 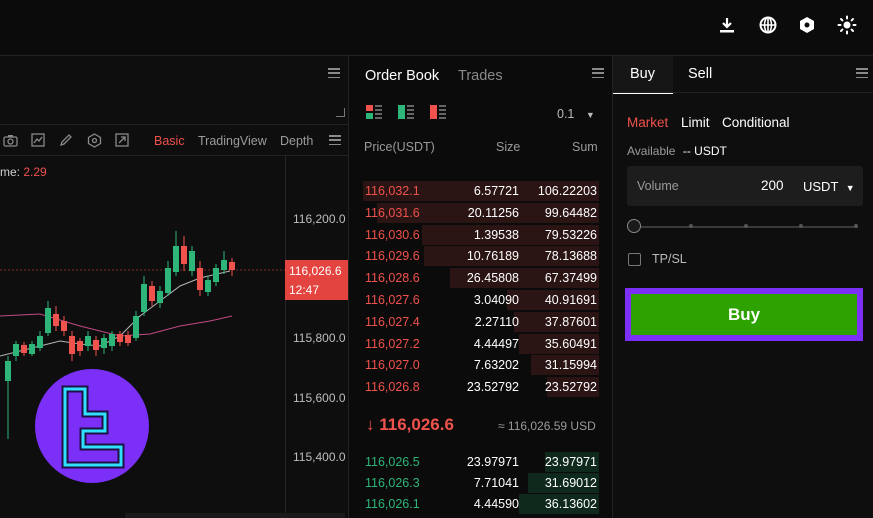 What do you see at coordinates (392, 365) in the screenshot?
I see `ask-price: 116,027.0` at bounding box center [392, 365].